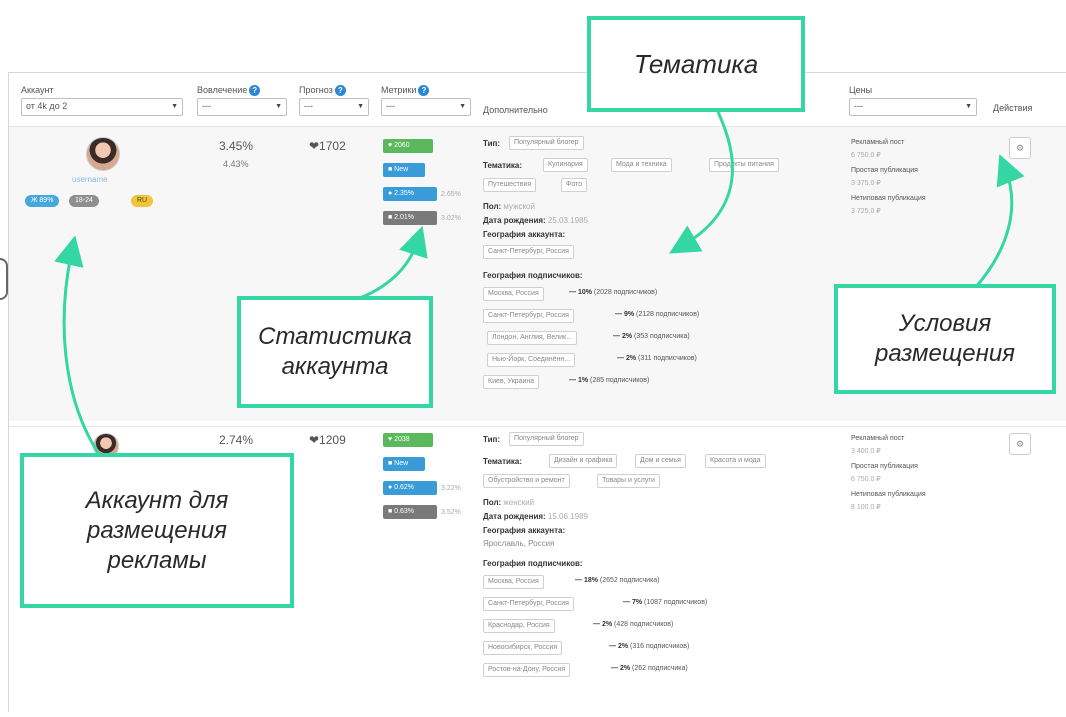 This screenshot has width=1066, height=717. What do you see at coordinates (657, 358) in the screenshot?
I see `geo-city-share: — 2% (311 подписчиков)` at bounding box center [657, 358].